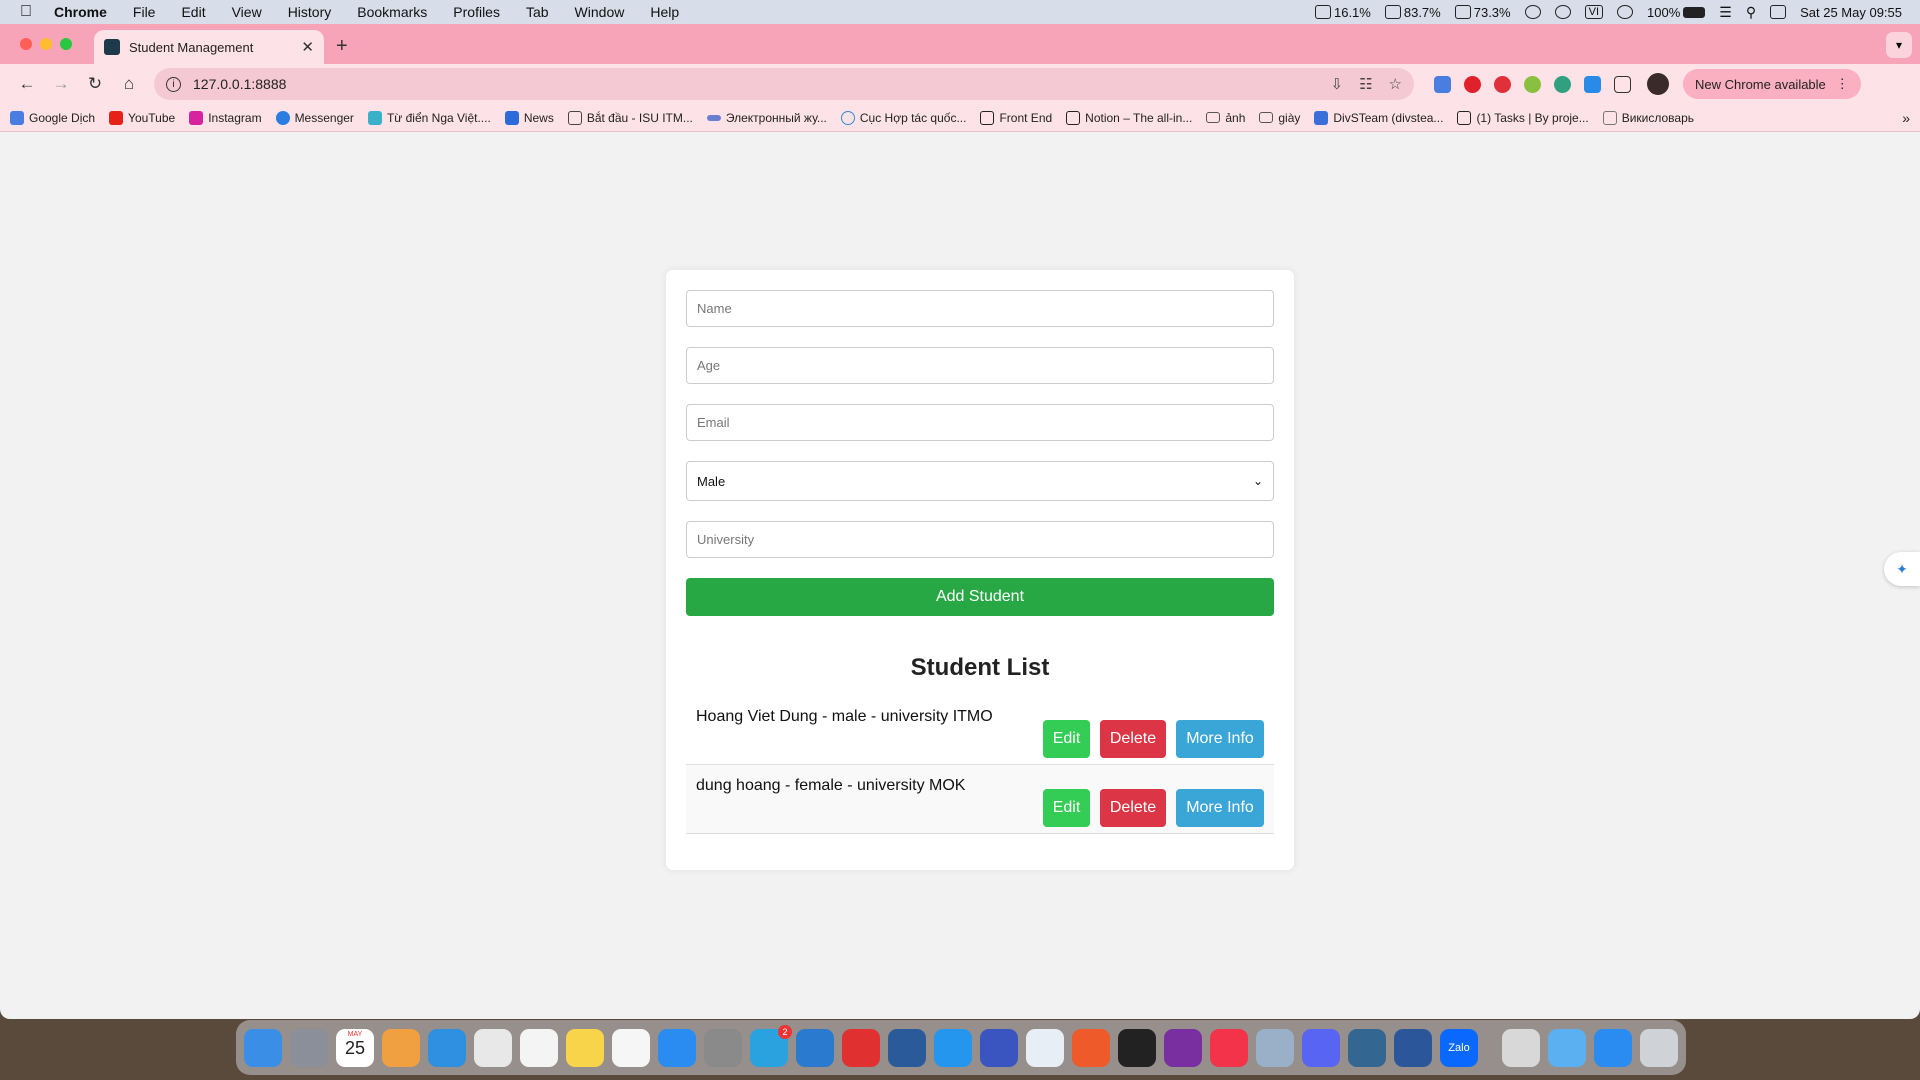 This screenshot has width=1920, height=1080. I want to click on more-menu-icon: ⋮, so click(1842, 84).